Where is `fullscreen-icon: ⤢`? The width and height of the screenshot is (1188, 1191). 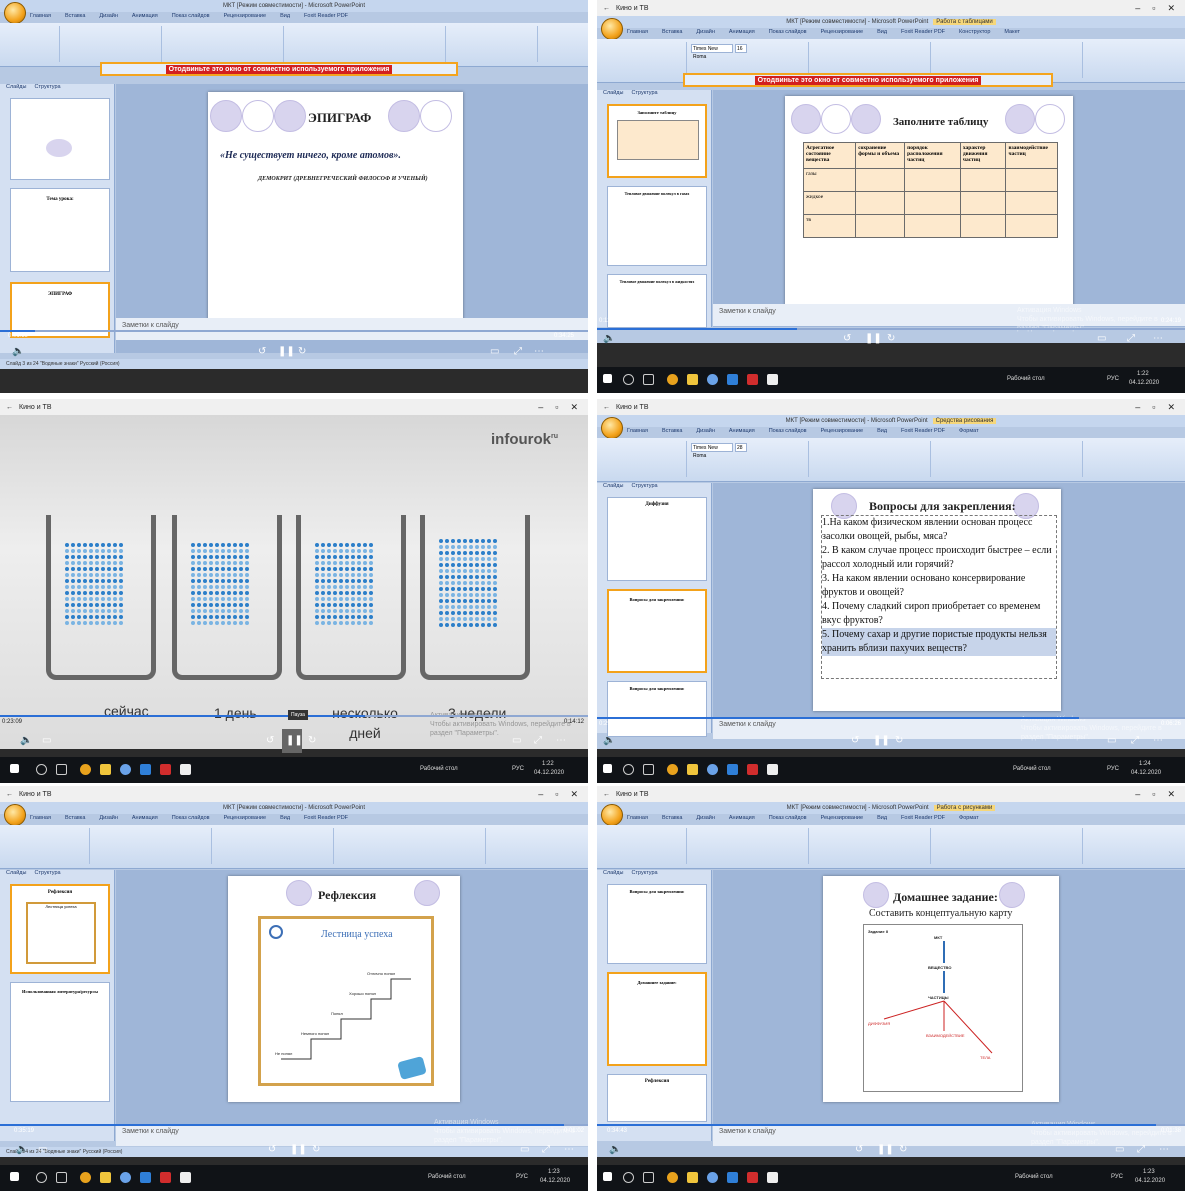
fullscreen-icon: ⤢ is located at coordinates (538, 740).